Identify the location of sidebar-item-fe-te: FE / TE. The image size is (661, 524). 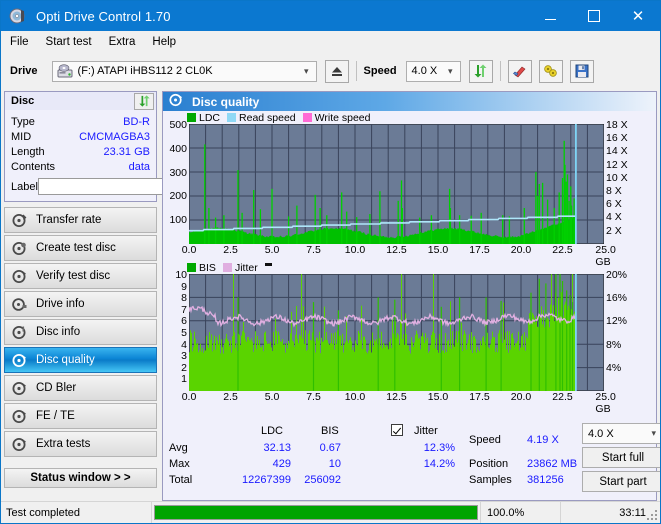
(80, 416).